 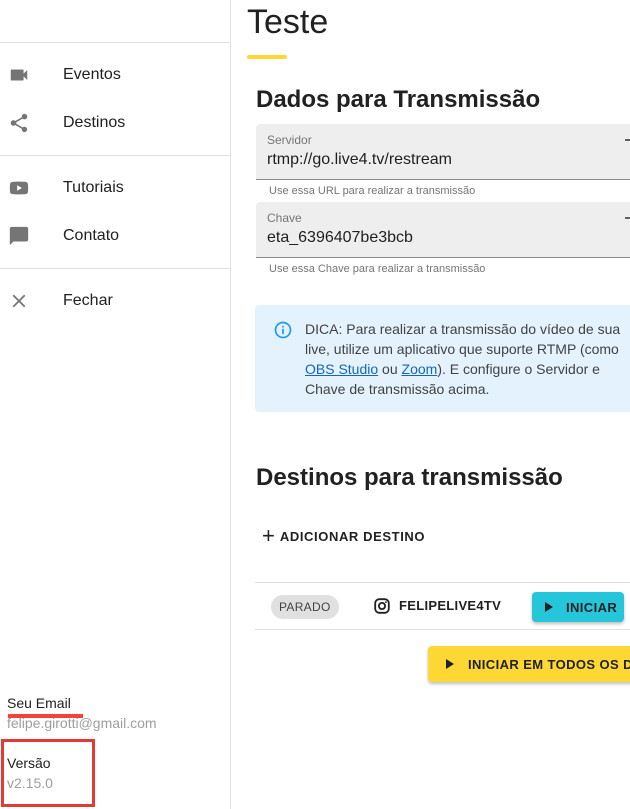 What do you see at coordinates (592, 607) in the screenshot?
I see `start-destination-label: INICIAR` at bounding box center [592, 607].